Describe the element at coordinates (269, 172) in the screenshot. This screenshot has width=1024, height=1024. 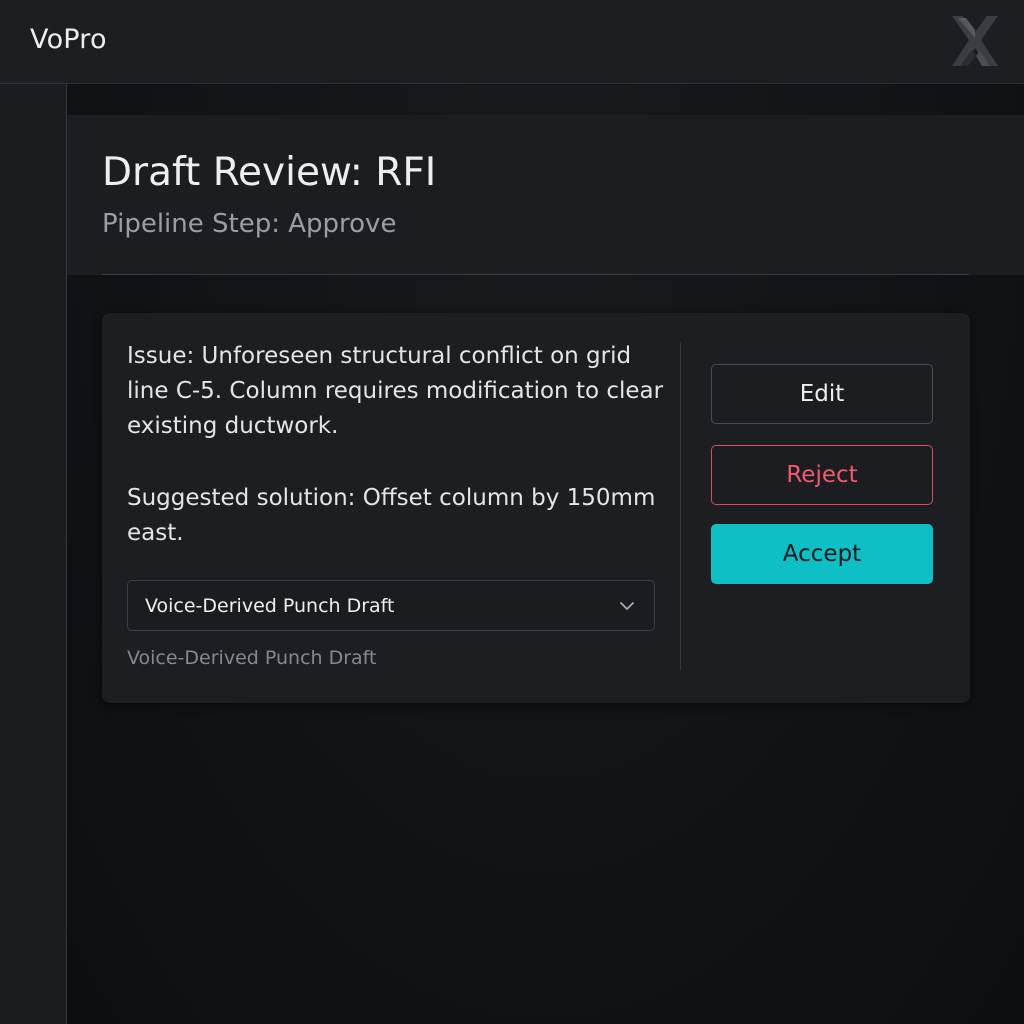
I see `page-title: Draft Review: RFI` at that location.